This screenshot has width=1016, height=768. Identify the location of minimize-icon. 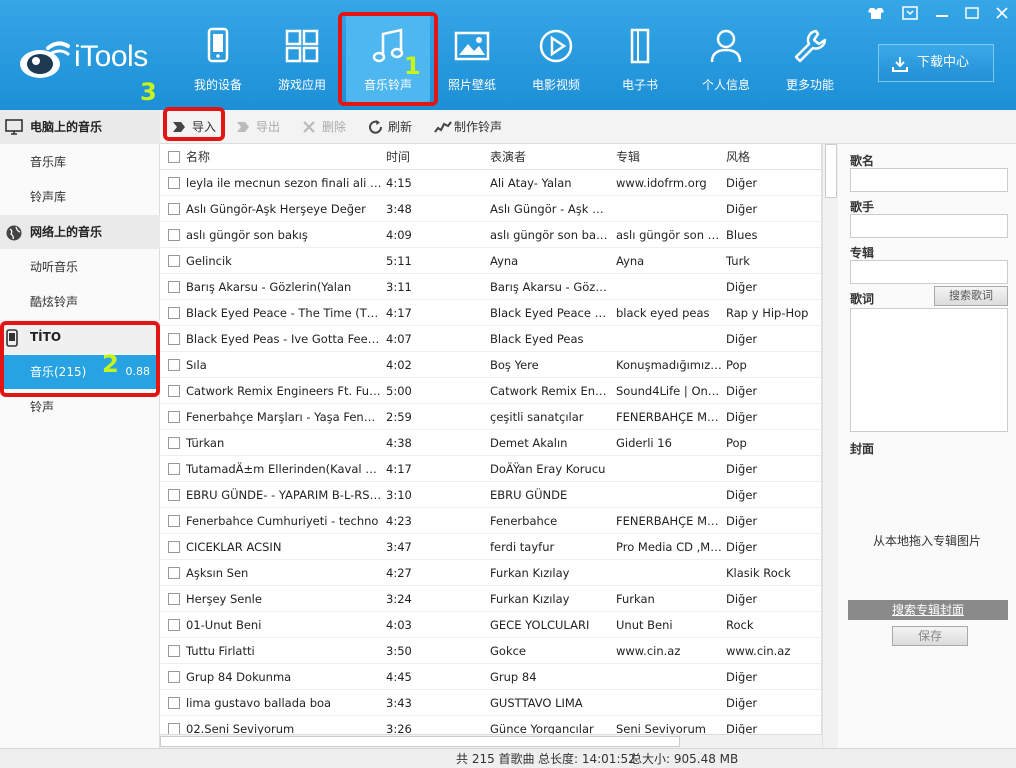
(942, 13).